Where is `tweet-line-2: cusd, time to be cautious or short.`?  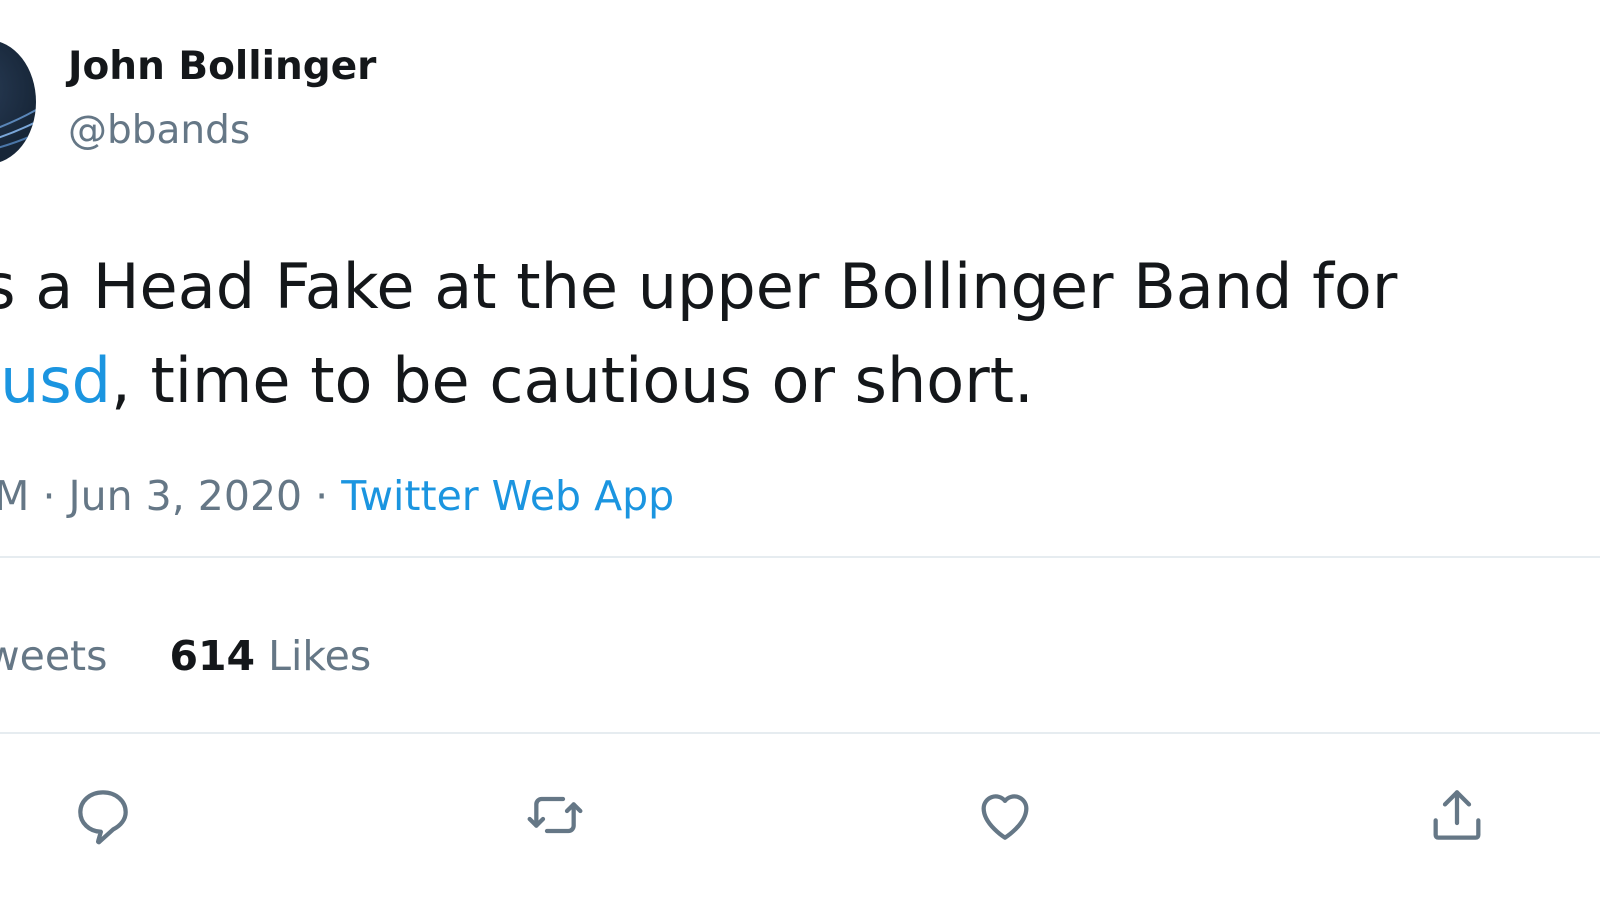
tweet-line-2: cusd, time to be cautious or short. is located at coordinates (698, 381).